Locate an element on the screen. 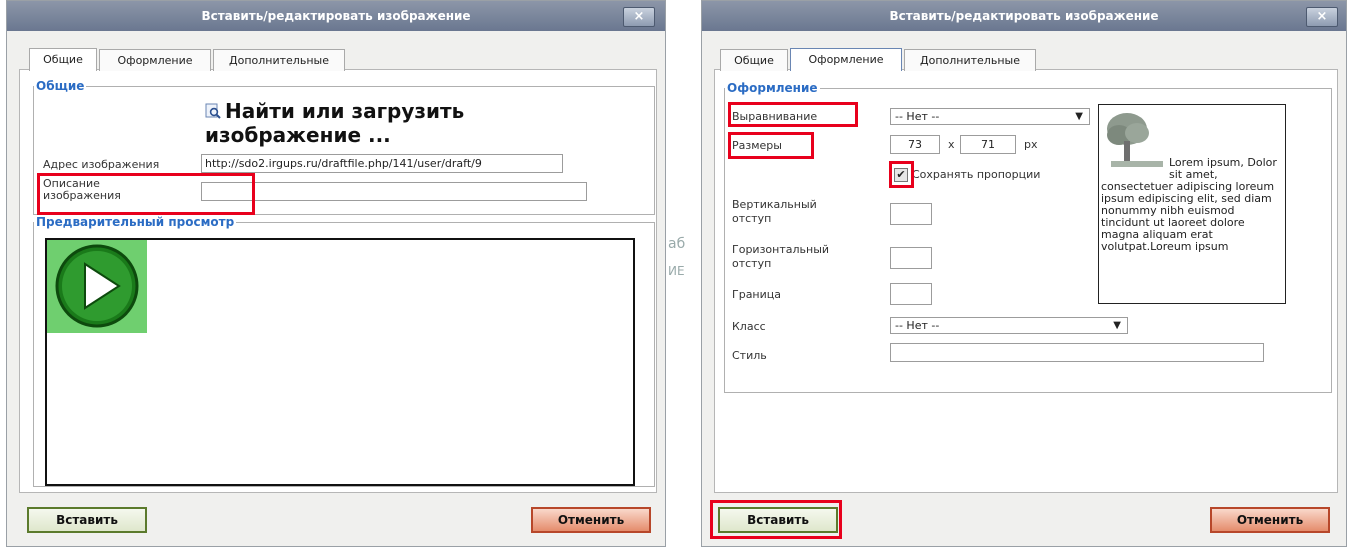 The width and height of the screenshot is (1351, 547). hspace-label-line2: отступ is located at coordinates (752, 263).